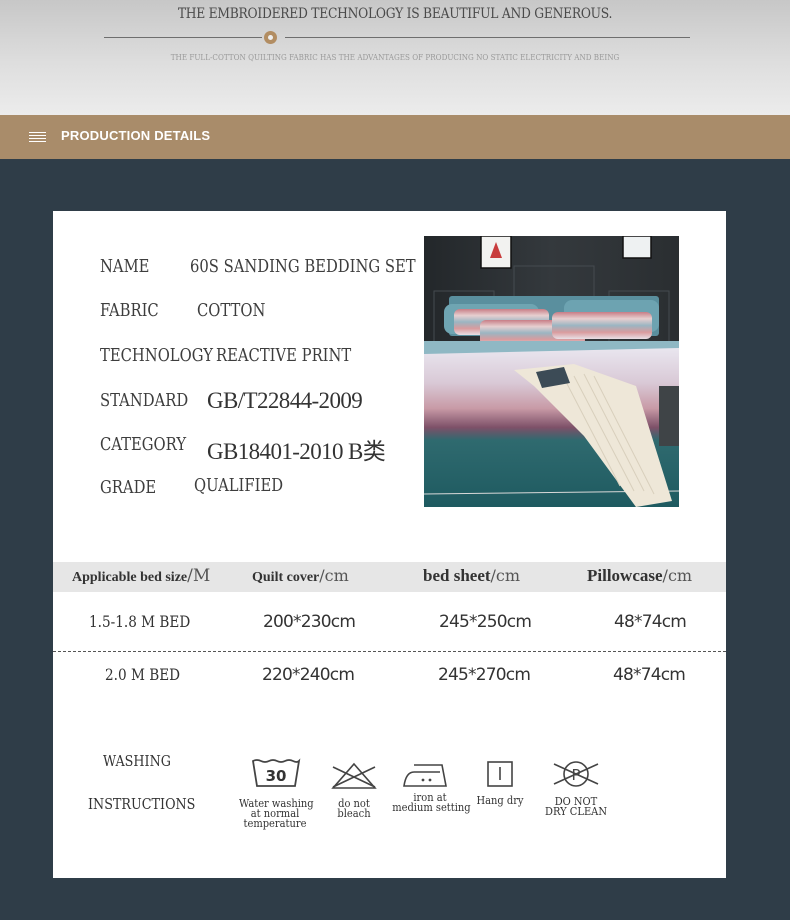 The image size is (790, 920). What do you see at coordinates (484, 675) in the screenshot?
I see `table-row-2-bed-sheet: 245*270cm` at bounding box center [484, 675].